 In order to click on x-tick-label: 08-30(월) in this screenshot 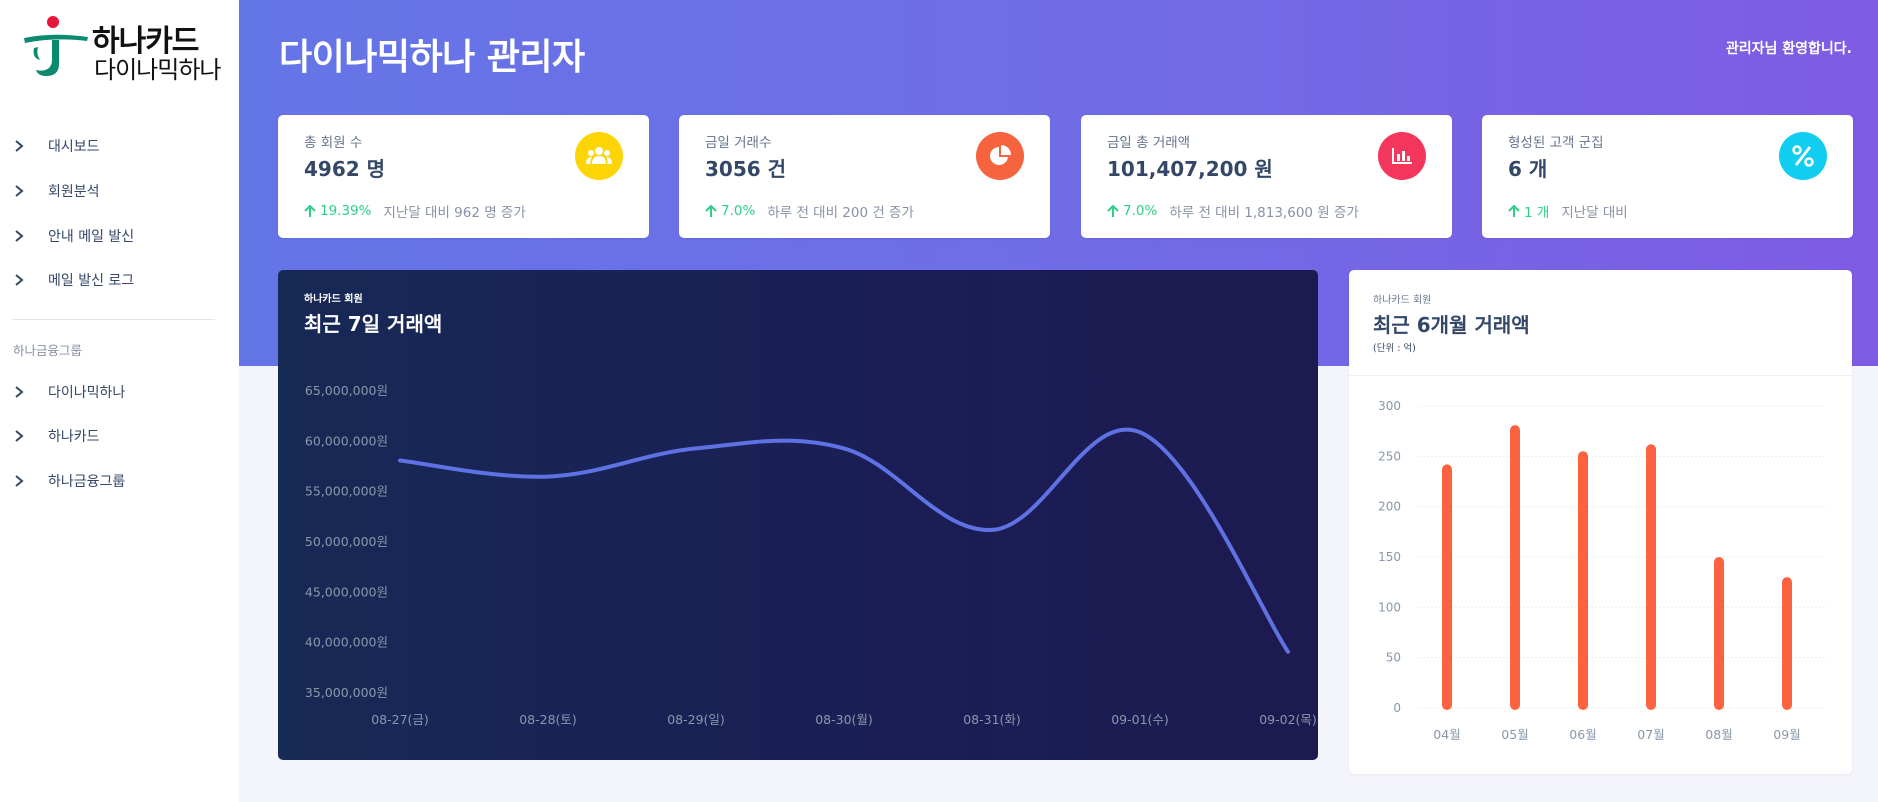, I will do `click(844, 719)`.